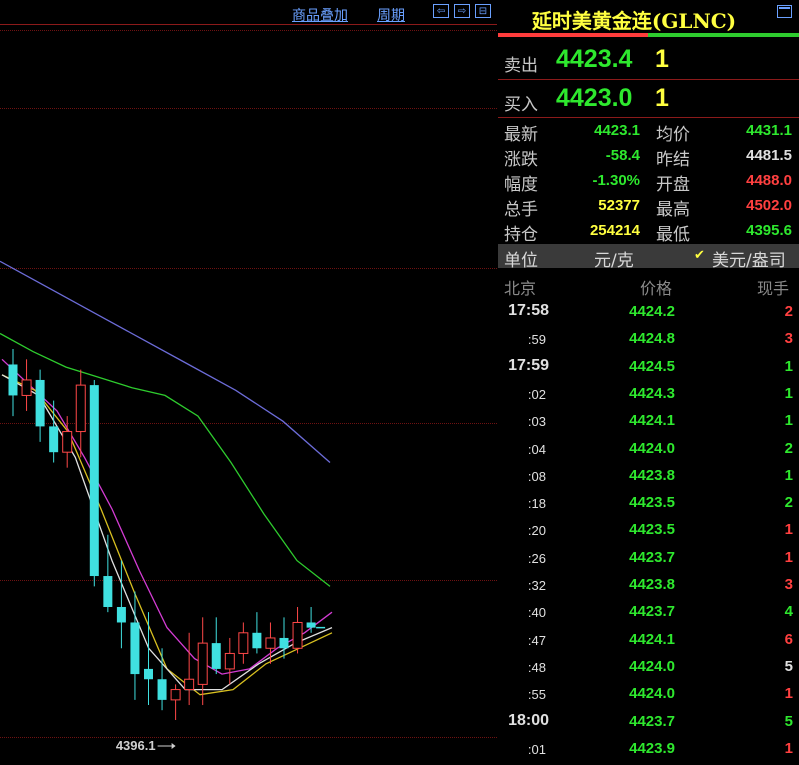 The image size is (799, 765). I want to click on col-header-time: 北京, so click(520, 288).